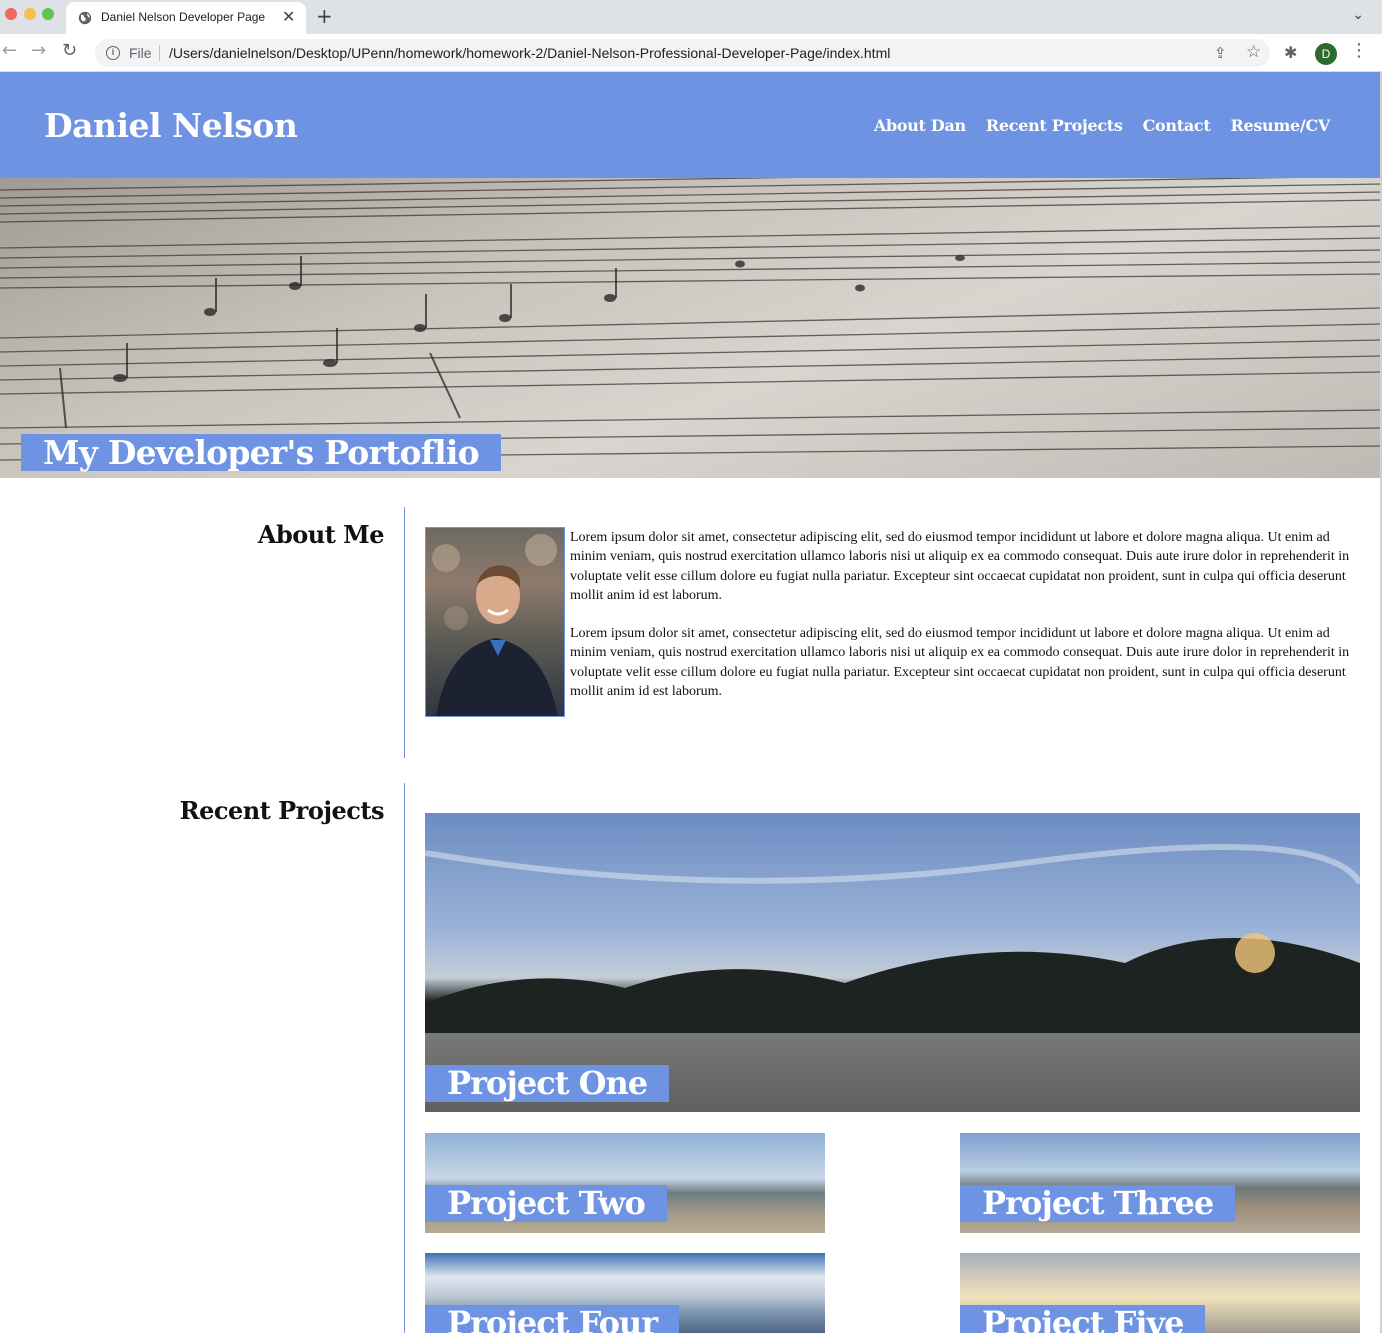 This screenshot has height=1333, width=1382. I want to click on zoom-window-button, so click(48, 14).